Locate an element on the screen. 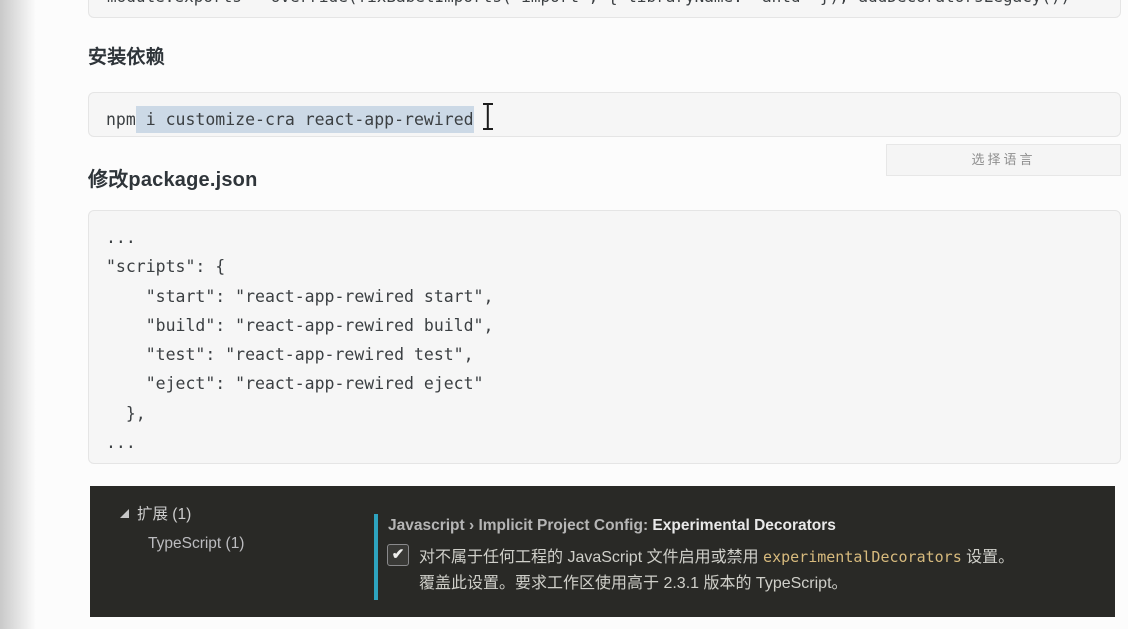 Image resolution: width=1128 pixels, height=629 pixels. text-cursor-icon is located at coordinates (487, 116).